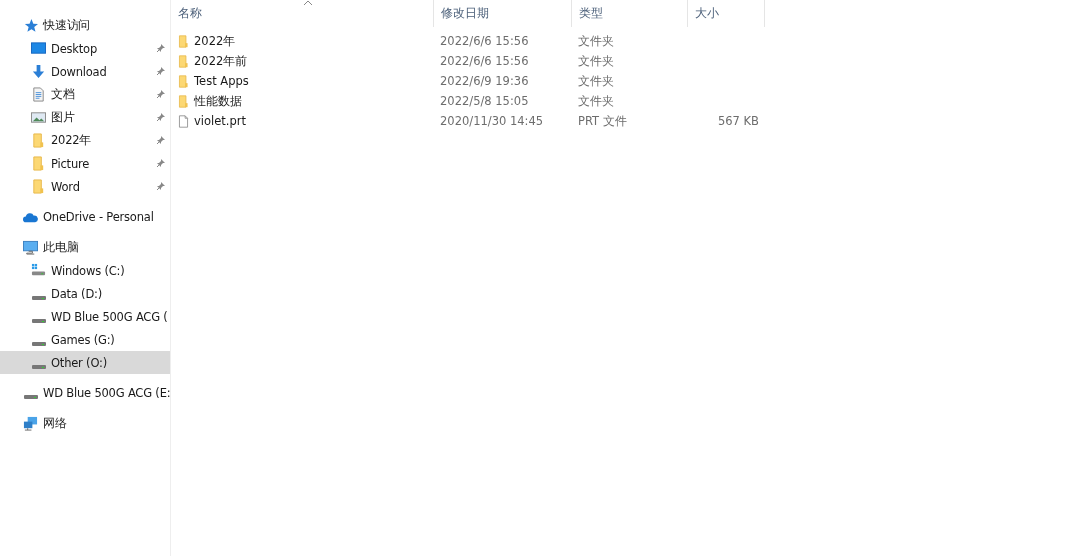 The height and width of the screenshot is (556, 1080). Describe the element at coordinates (38, 71) in the screenshot. I see `down-arrow-icon` at that location.